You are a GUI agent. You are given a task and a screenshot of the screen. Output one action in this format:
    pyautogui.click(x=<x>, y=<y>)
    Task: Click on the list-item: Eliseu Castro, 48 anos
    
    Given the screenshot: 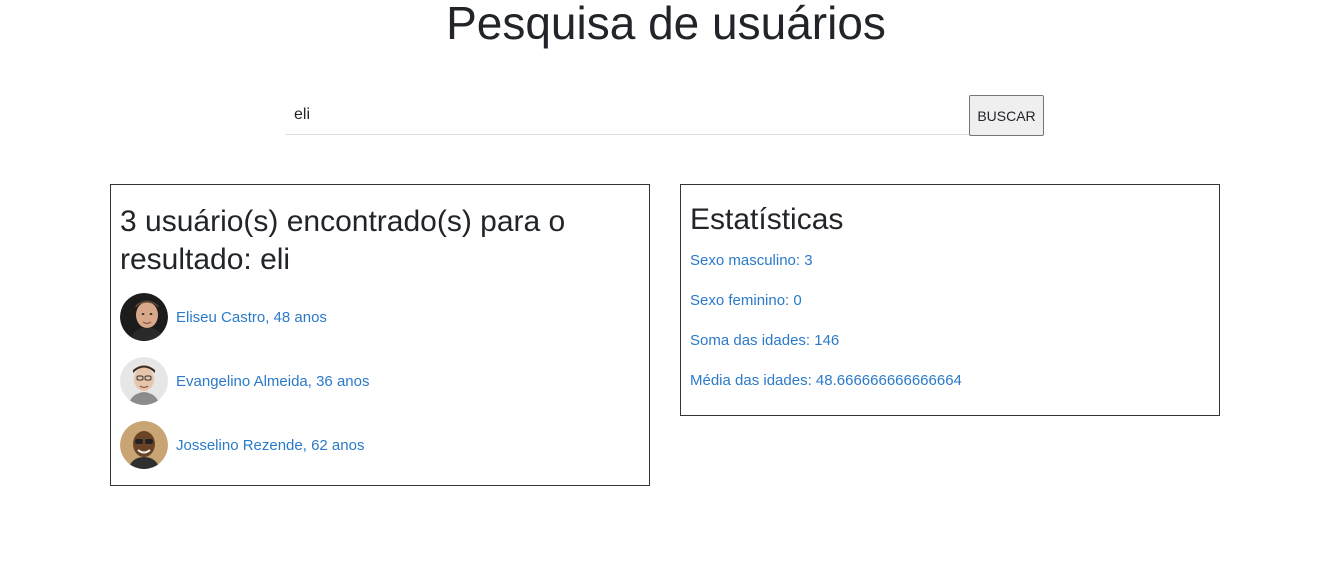 What is the action you would take?
    pyautogui.click(x=380, y=317)
    